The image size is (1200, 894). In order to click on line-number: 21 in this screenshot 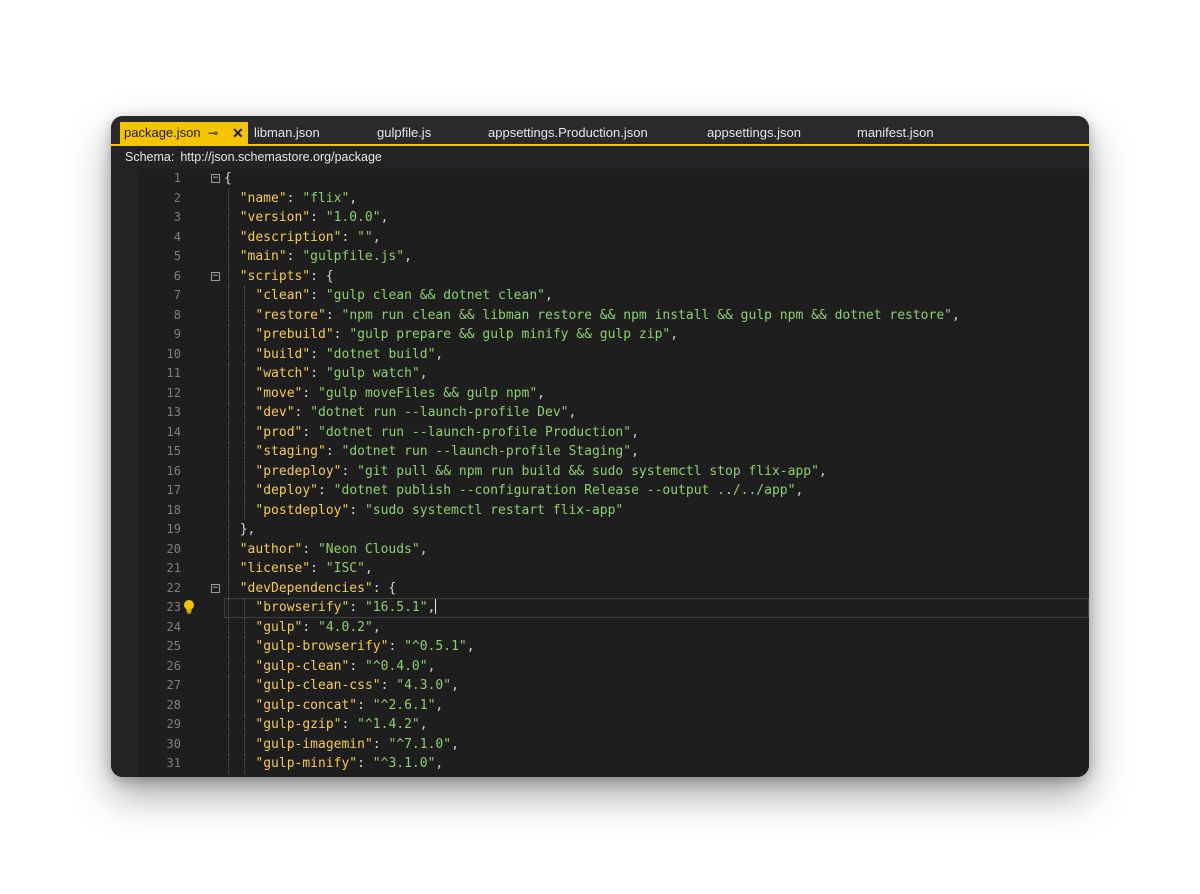, I will do `click(173, 568)`.